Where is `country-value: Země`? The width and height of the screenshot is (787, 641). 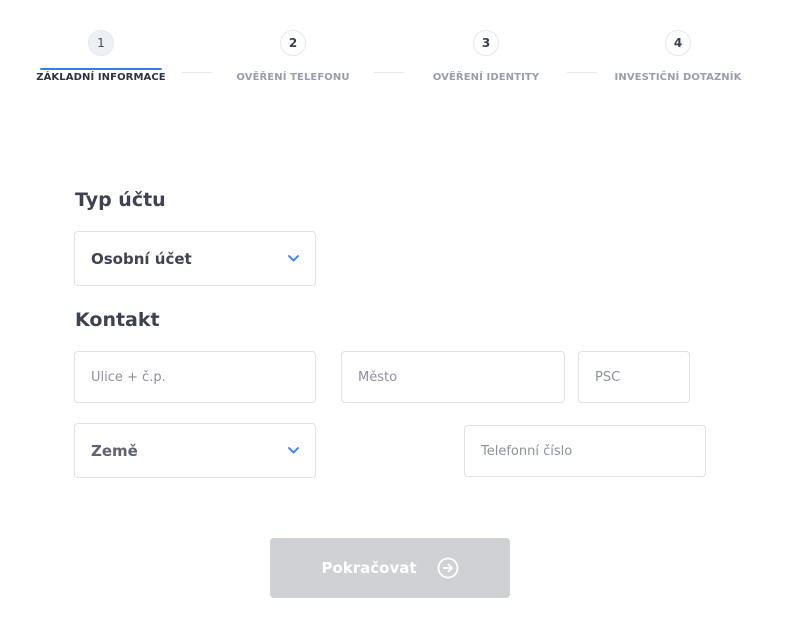 country-value: Země is located at coordinates (114, 450).